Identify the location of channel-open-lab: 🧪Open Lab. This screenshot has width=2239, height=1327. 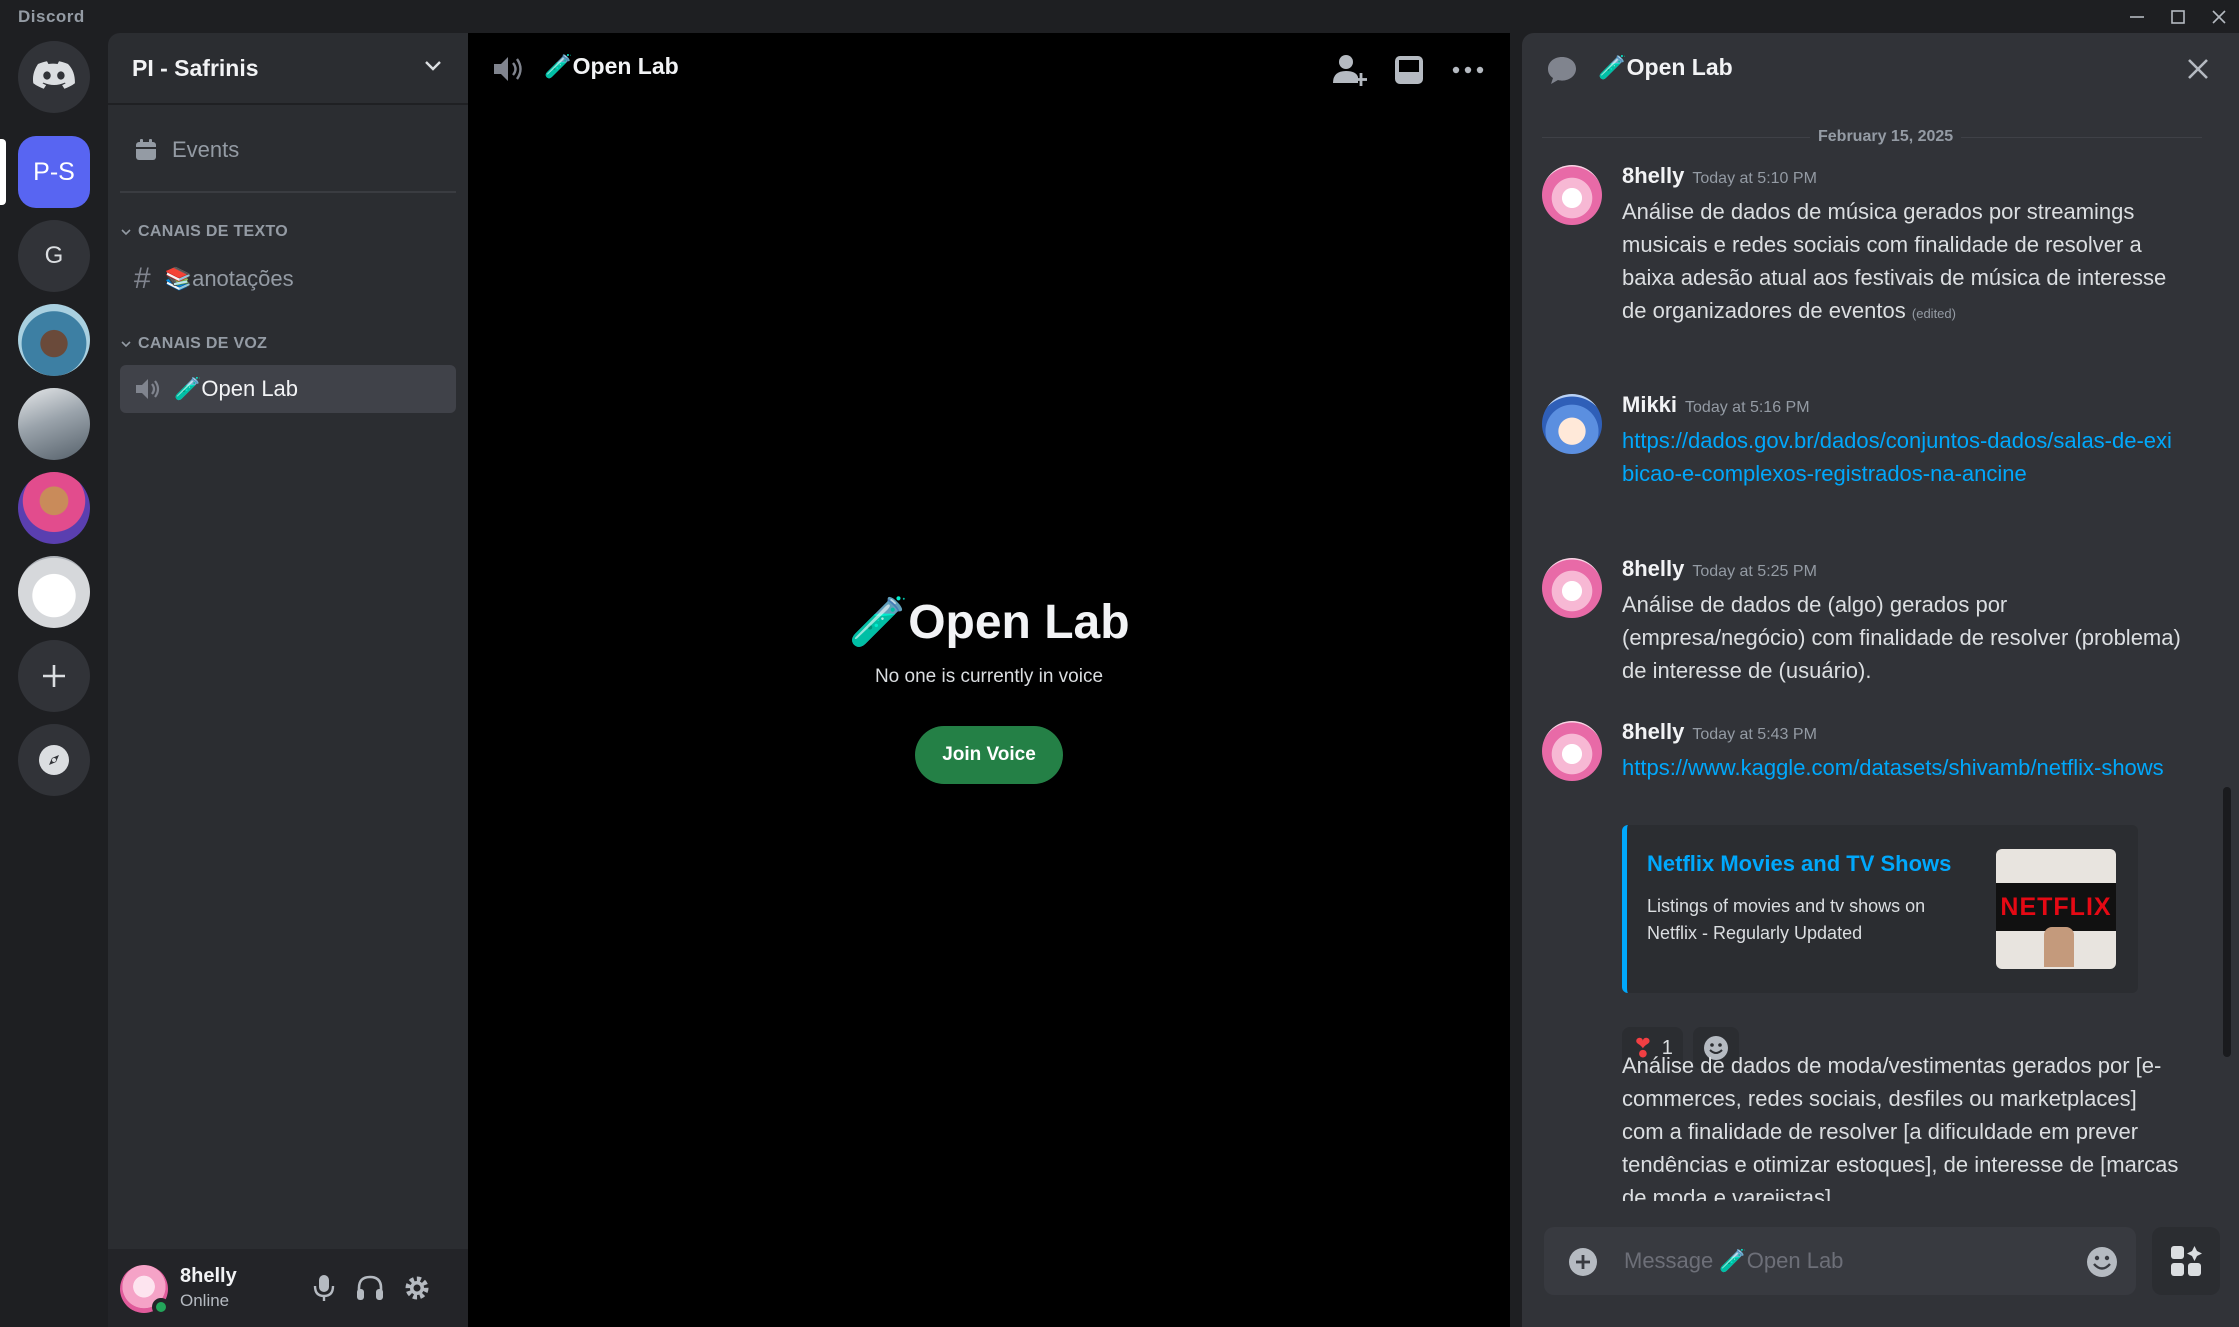
(288, 389).